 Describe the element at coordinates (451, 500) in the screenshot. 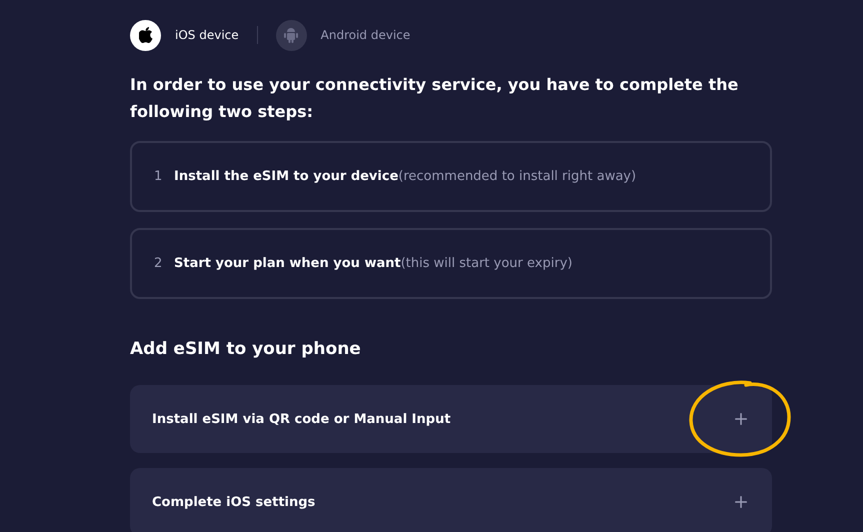

I see `accordion-item: Complete iOS settings` at that location.